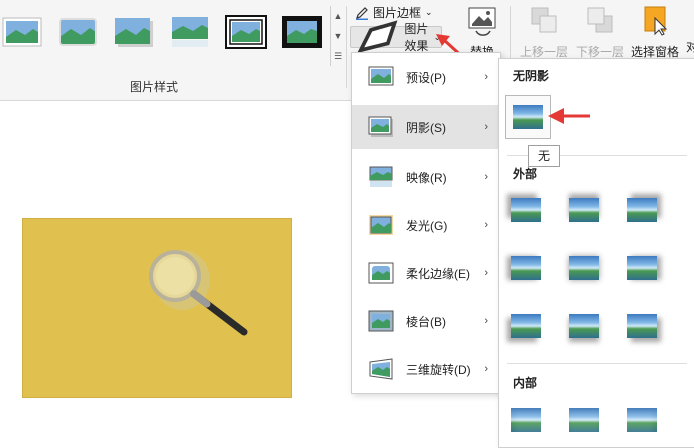 This screenshot has width=694, height=448. What do you see at coordinates (396, 37) in the screenshot?
I see `picture-effects-button: 图片效果 ⌄` at bounding box center [396, 37].